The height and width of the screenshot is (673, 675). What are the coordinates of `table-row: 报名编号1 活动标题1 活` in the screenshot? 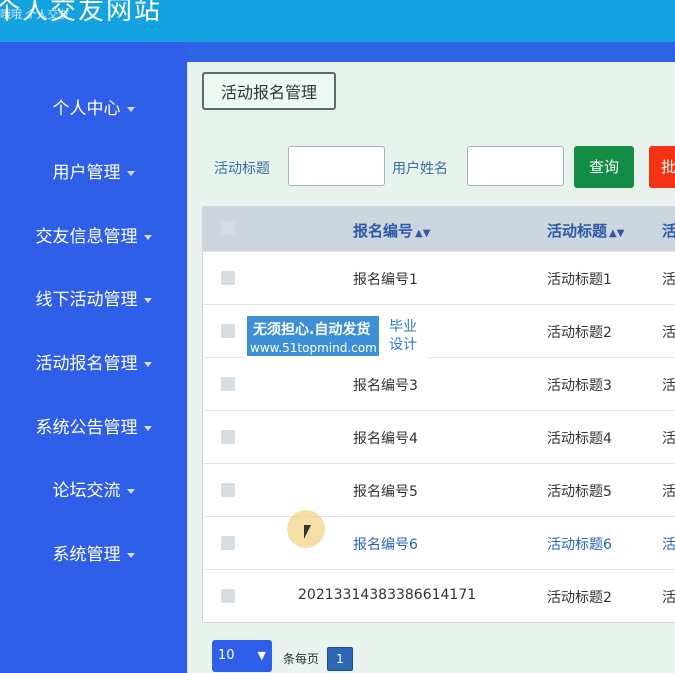 It's located at (439, 278).